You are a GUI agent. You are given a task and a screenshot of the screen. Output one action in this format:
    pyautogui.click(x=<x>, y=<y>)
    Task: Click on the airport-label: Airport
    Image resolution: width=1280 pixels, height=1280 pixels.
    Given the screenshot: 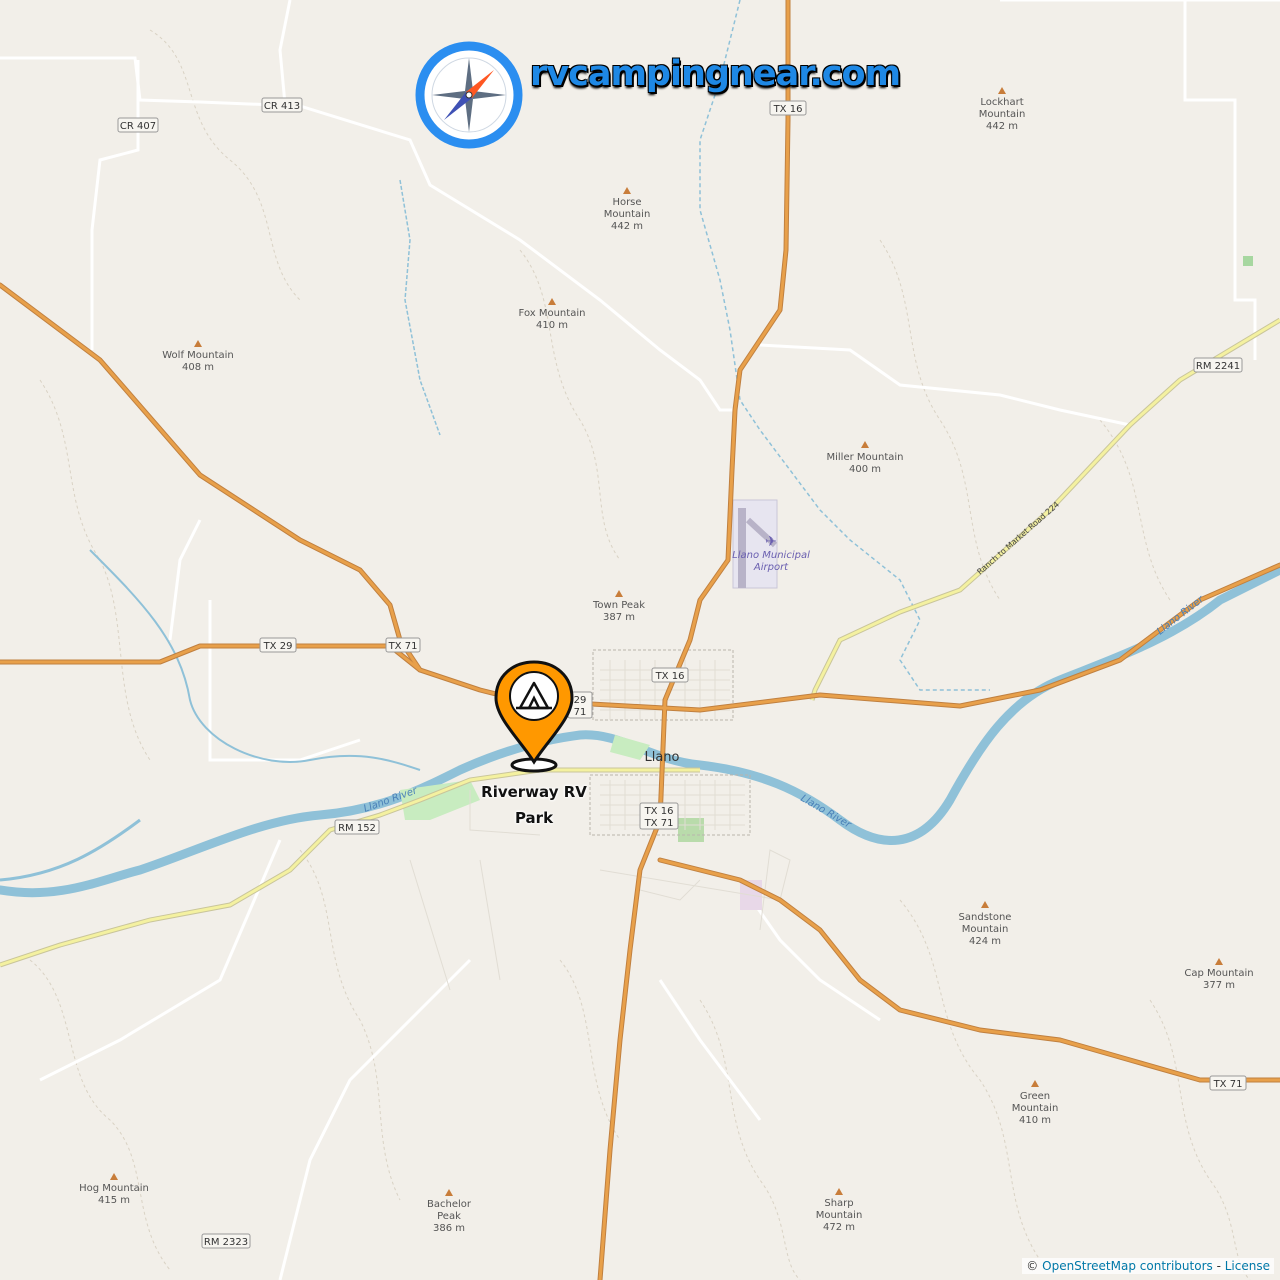 What is the action you would take?
    pyautogui.click(x=771, y=567)
    